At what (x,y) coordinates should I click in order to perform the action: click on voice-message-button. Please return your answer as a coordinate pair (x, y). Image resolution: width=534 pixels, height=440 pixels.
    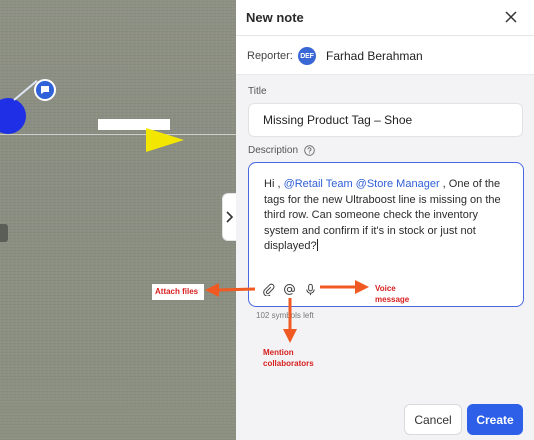
    Looking at the image, I should click on (310, 289).